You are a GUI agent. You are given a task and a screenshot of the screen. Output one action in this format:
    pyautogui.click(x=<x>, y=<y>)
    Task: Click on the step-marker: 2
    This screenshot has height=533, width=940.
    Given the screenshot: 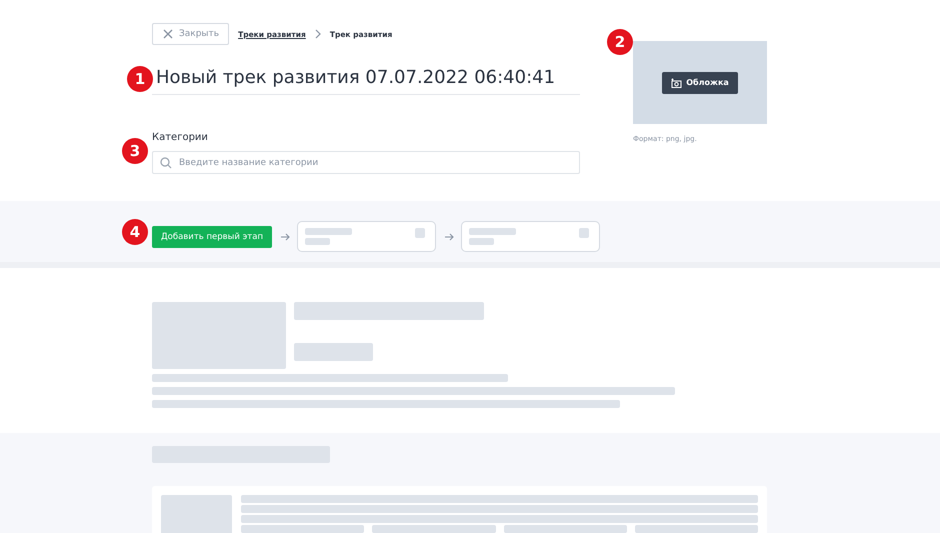 What is the action you would take?
    pyautogui.click(x=620, y=42)
    